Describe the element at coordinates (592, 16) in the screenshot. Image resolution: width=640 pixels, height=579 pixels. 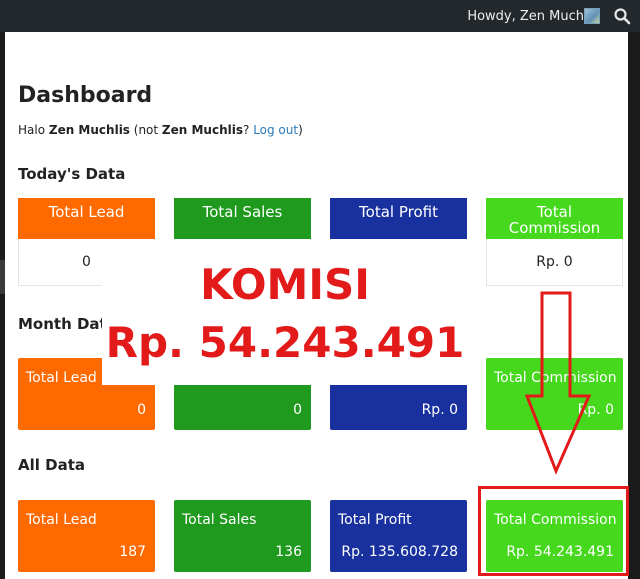
I see `user-avatar` at that location.